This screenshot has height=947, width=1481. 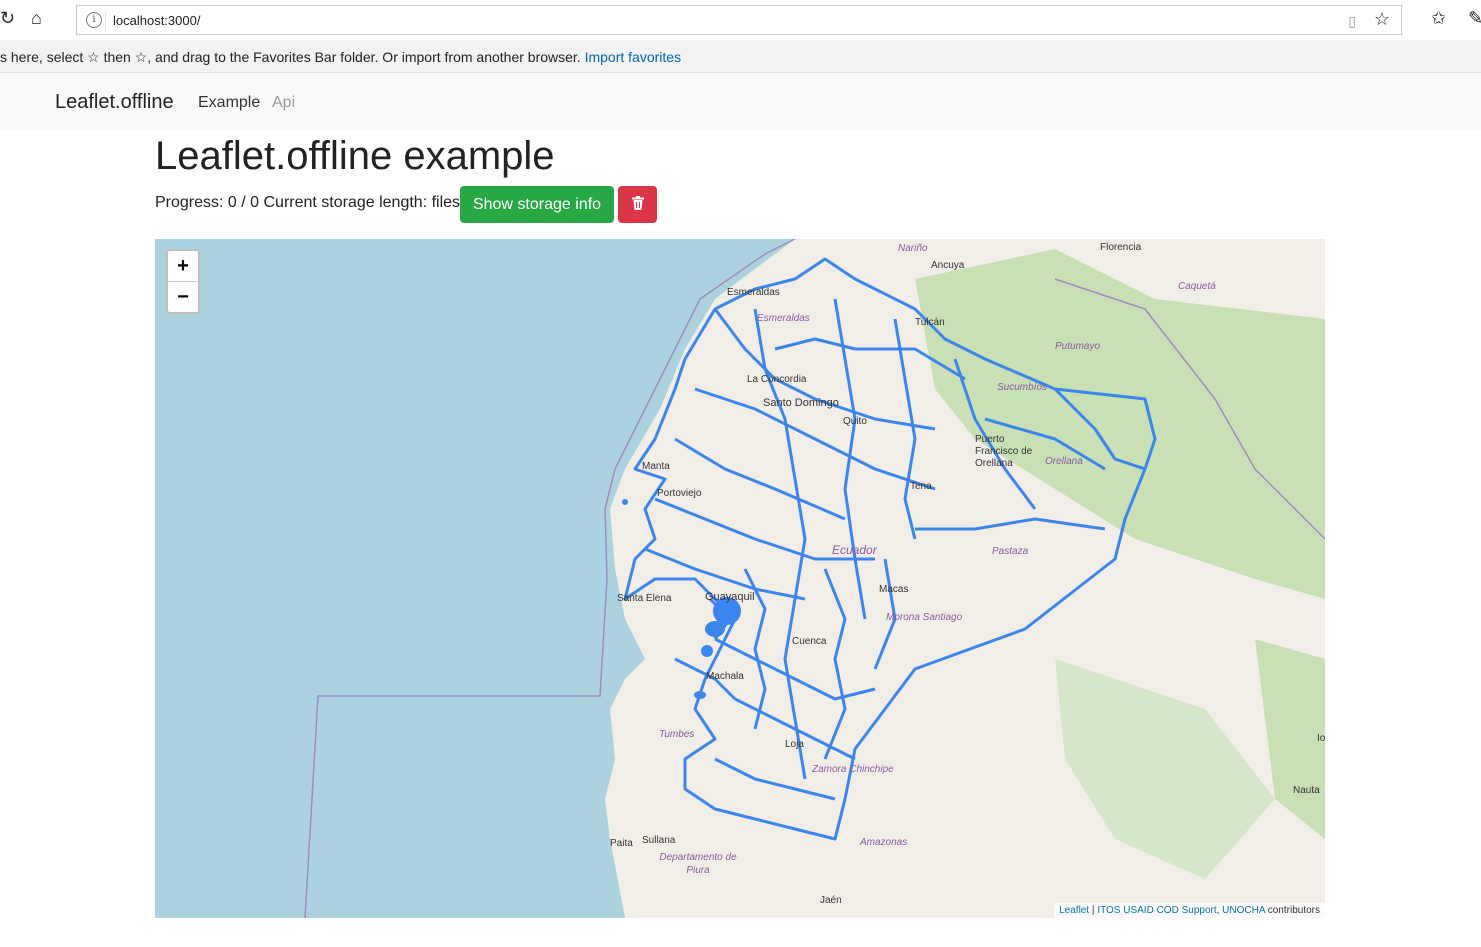 What do you see at coordinates (730, 597) in the screenshot?
I see `map-label-guayaquil: Guayaquil` at bounding box center [730, 597].